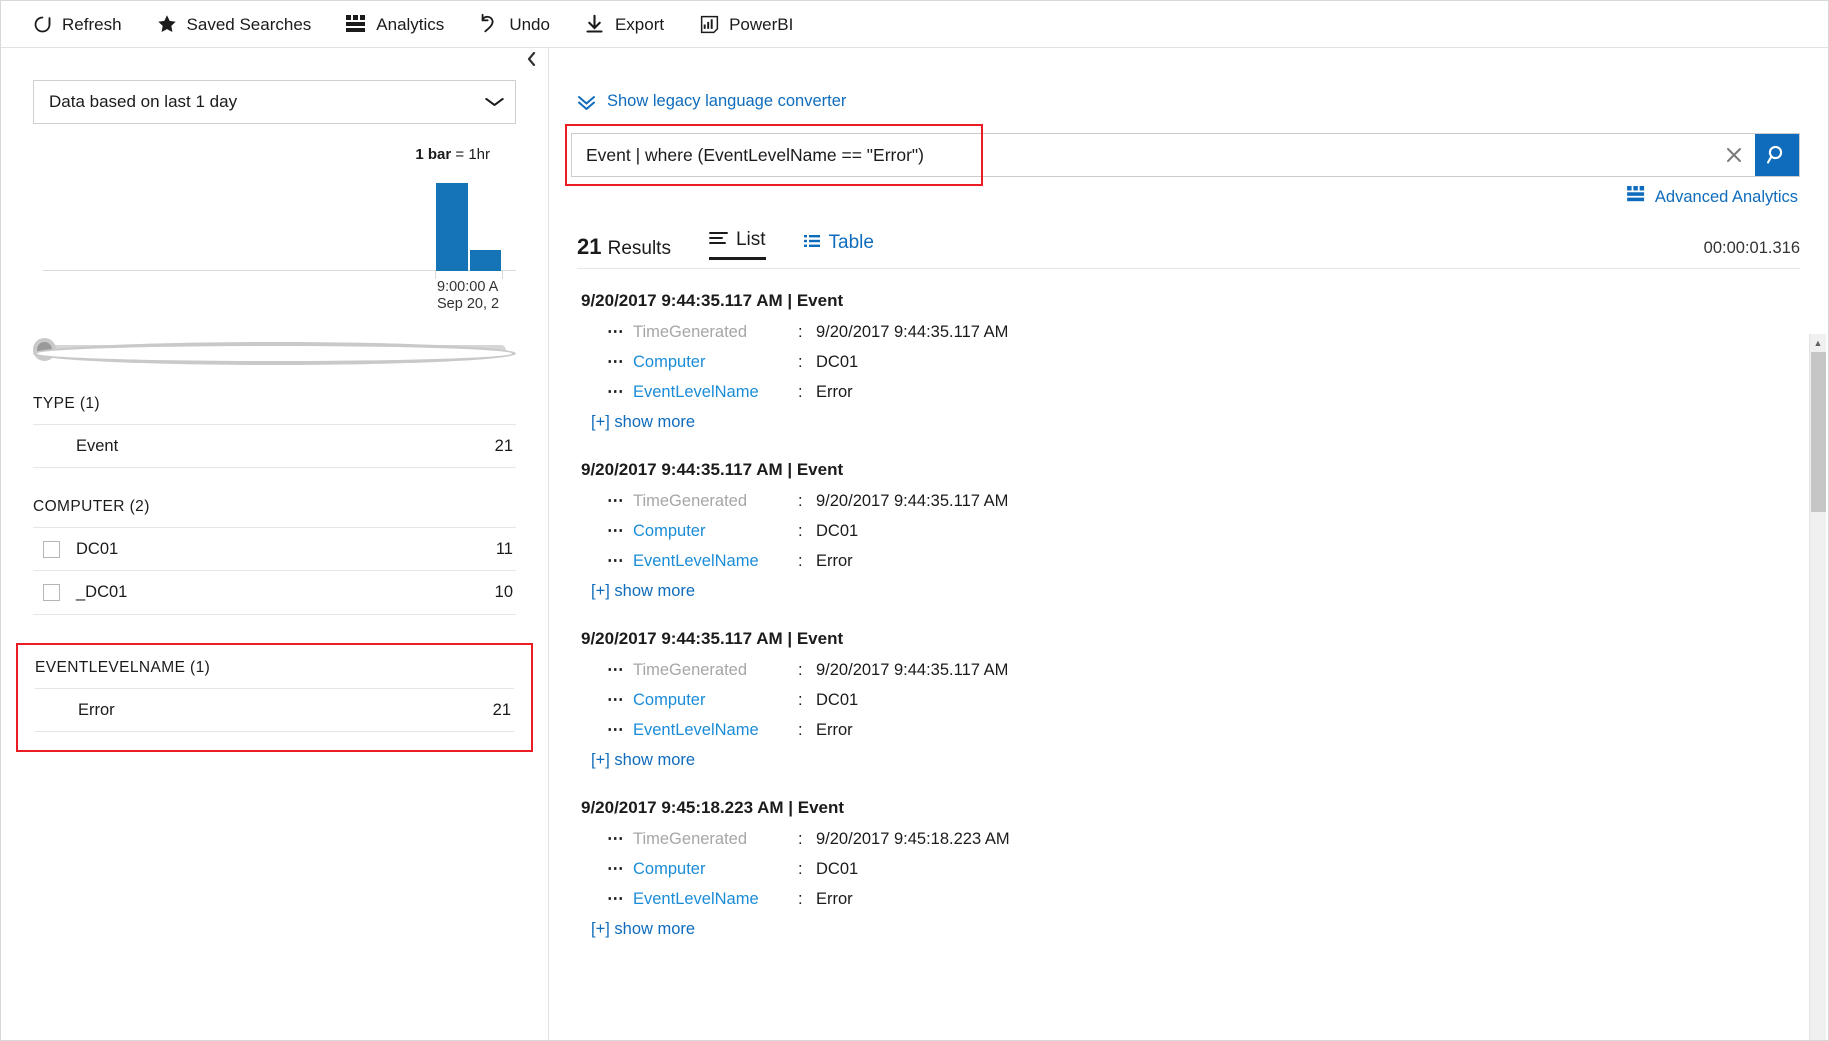 This screenshot has height=1041, width=1829. What do you see at coordinates (274, 353) in the screenshot?
I see `range-end-handle` at bounding box center [274, 353].